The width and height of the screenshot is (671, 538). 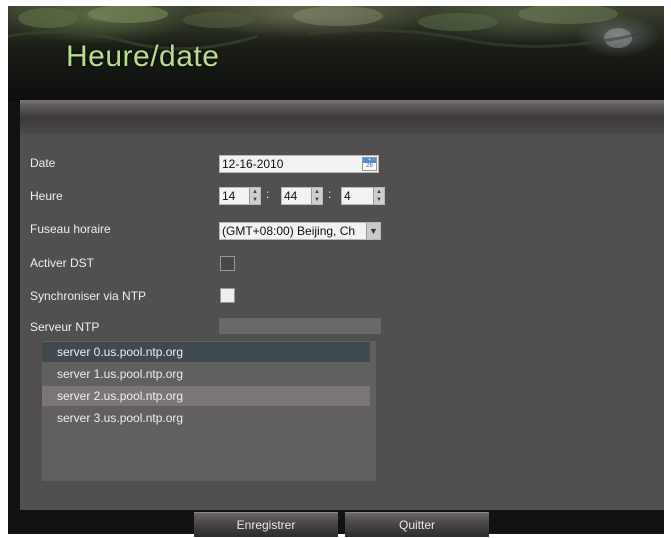 I want to click on timezone-select: (GMT+08:00) Beijing, Ch ▼, so click(x=300, y=231).